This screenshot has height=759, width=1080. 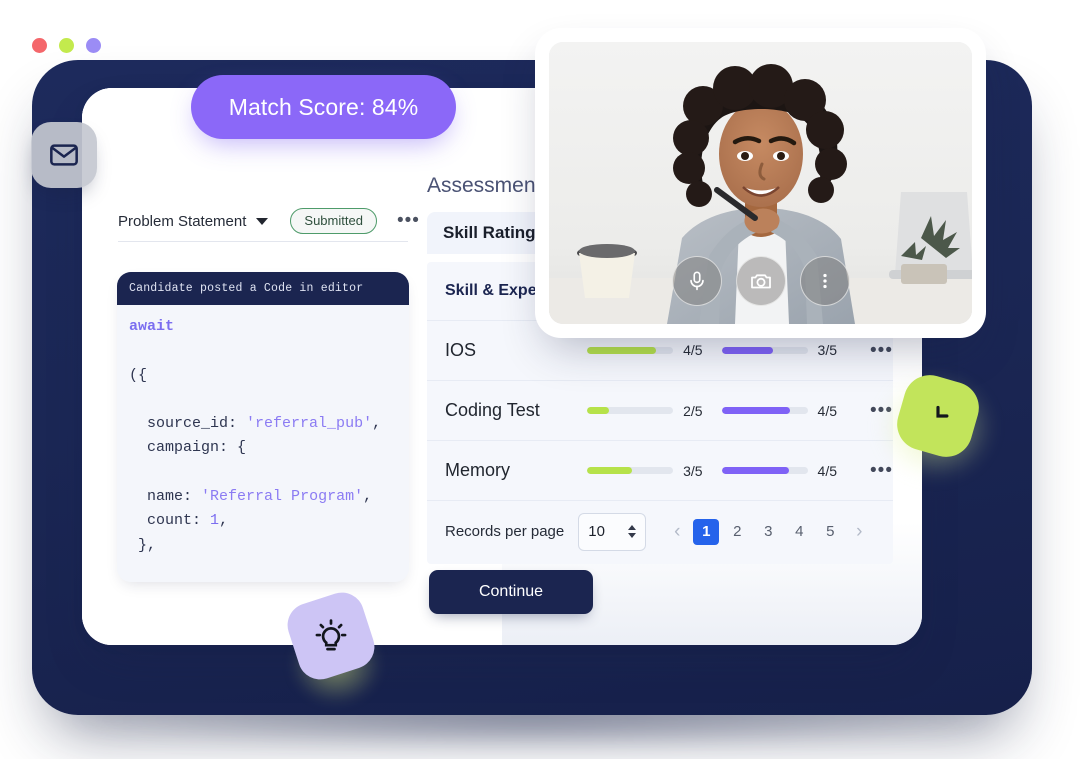 I want to click on window-controls, so click(x=66, y=45).